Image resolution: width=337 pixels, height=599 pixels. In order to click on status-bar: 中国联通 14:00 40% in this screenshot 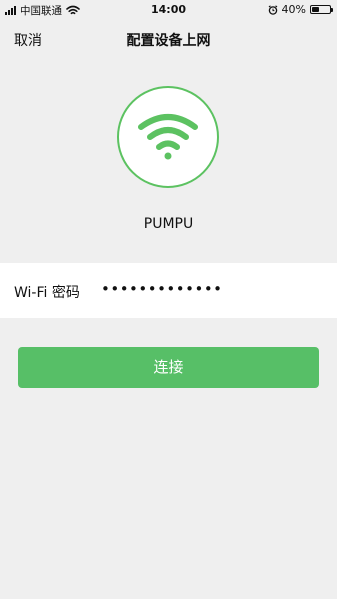, I will do `click(168, 10)`.